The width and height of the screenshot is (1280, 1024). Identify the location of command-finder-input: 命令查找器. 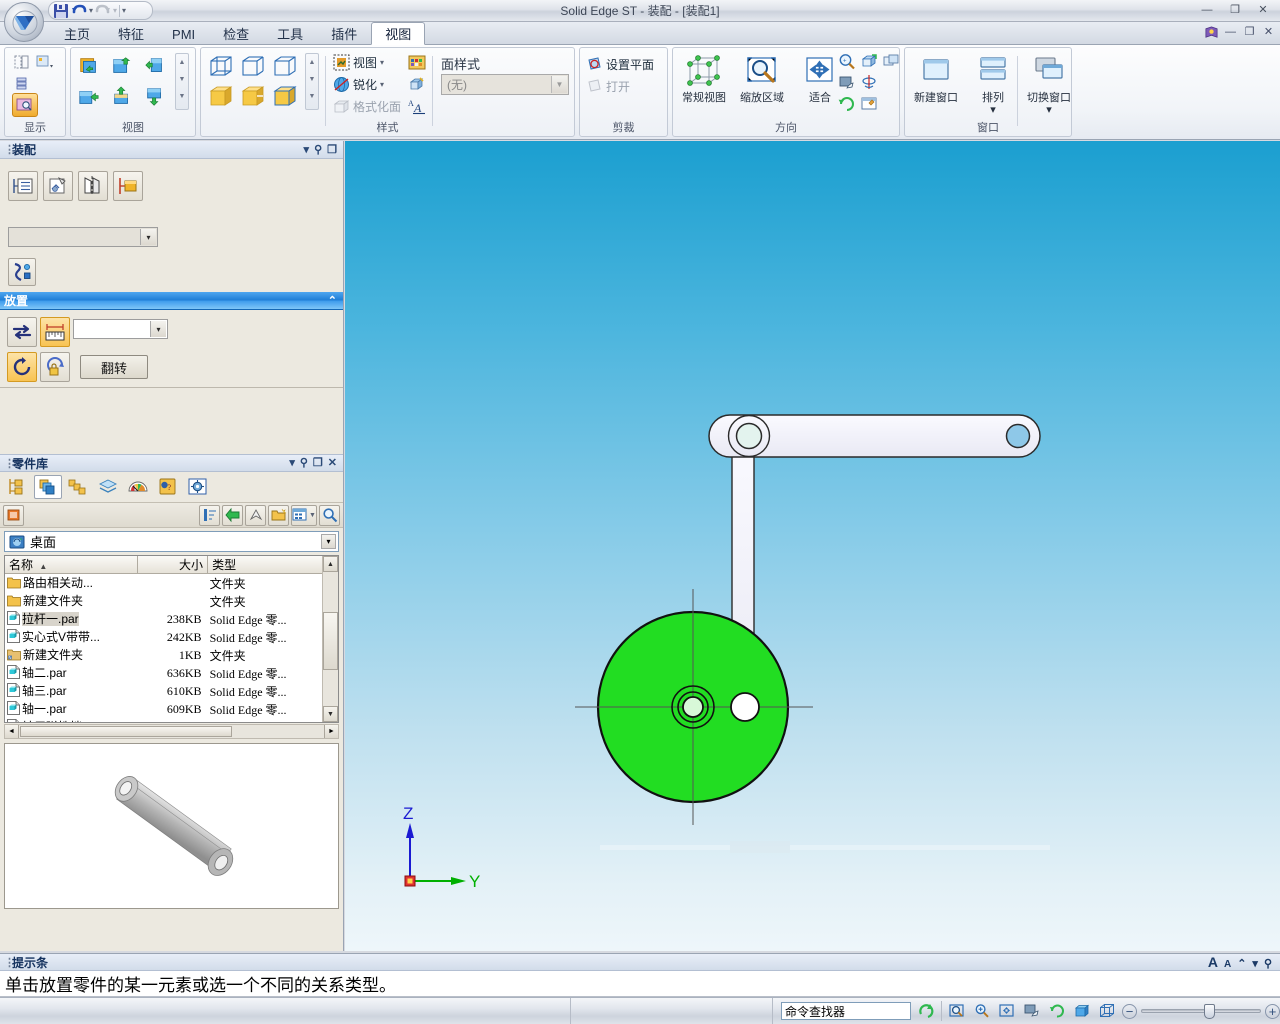
(846, 1011).